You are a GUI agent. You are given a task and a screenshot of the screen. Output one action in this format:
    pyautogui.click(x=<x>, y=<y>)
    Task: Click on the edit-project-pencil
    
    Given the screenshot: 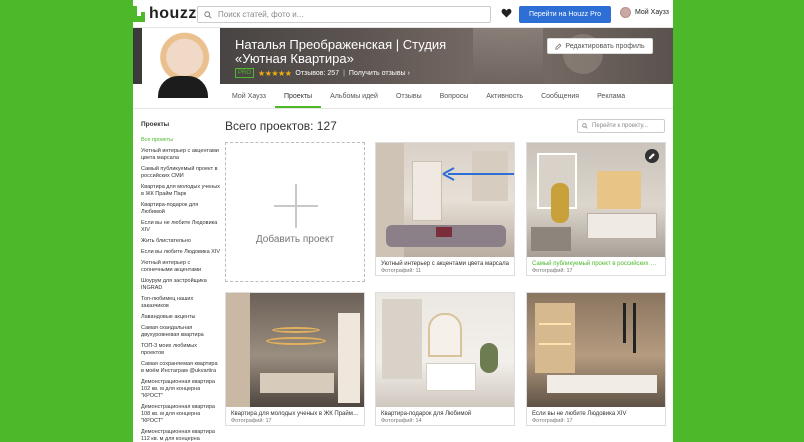 What is the action you would take?
    pyautogui.click(x=652, y=156)
    